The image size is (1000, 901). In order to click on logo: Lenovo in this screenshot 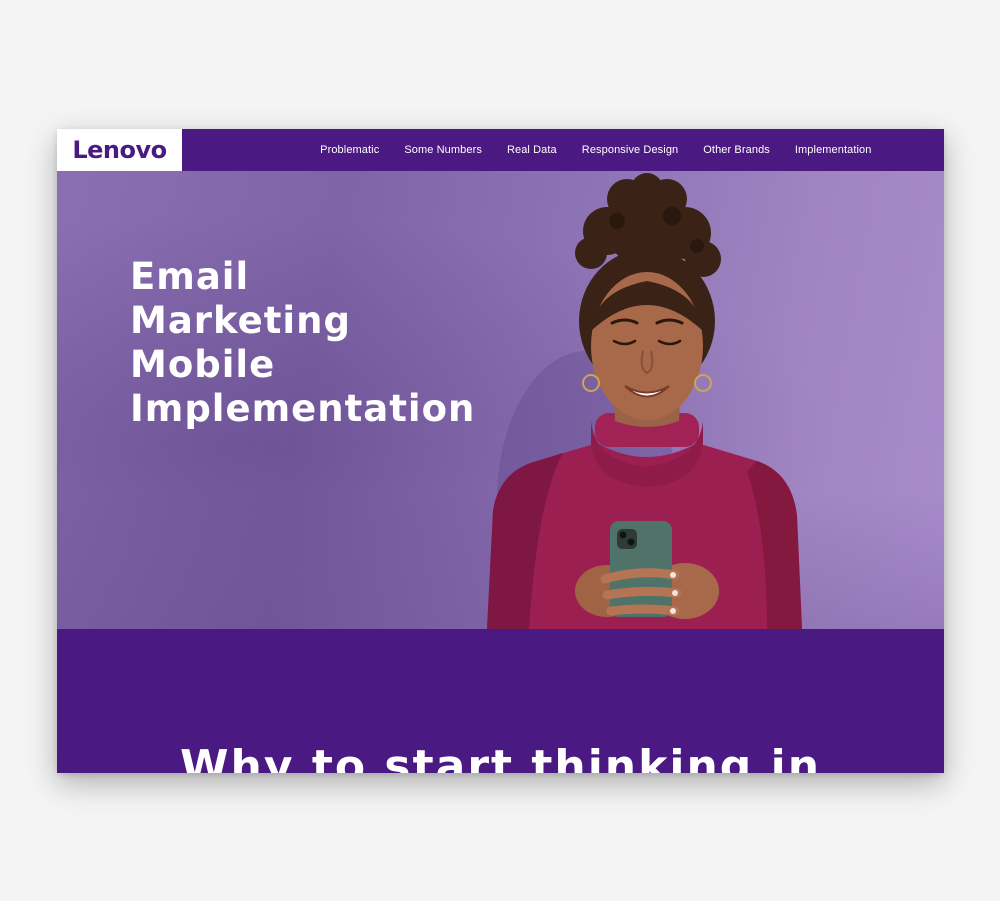, I will do `click(119, 150)`.